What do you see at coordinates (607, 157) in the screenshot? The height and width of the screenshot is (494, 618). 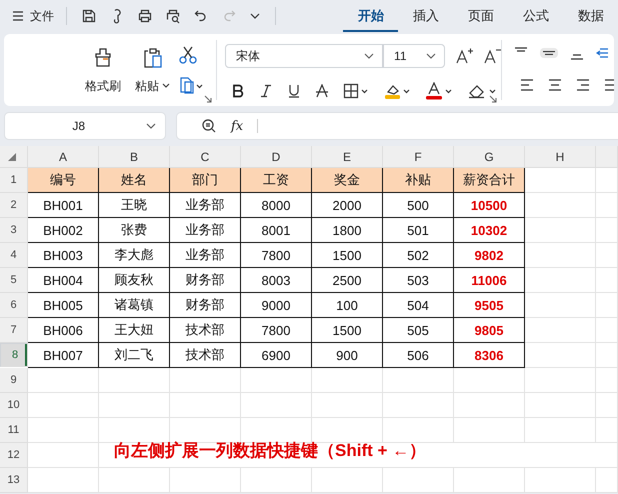 I see `column-header` at bounding box center [607, 157].